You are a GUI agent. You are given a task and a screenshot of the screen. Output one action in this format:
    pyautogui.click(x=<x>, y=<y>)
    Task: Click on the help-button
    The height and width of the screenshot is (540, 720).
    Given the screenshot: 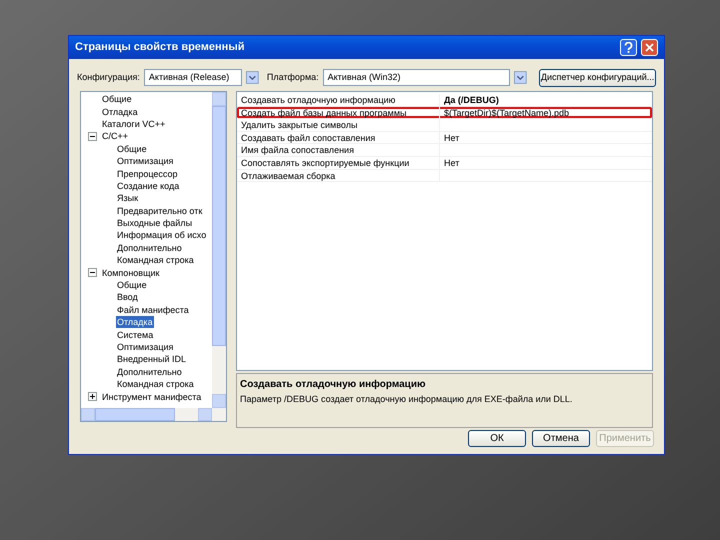 What is the action you would take?
    pyautogui.click(x=628, y=47)
    